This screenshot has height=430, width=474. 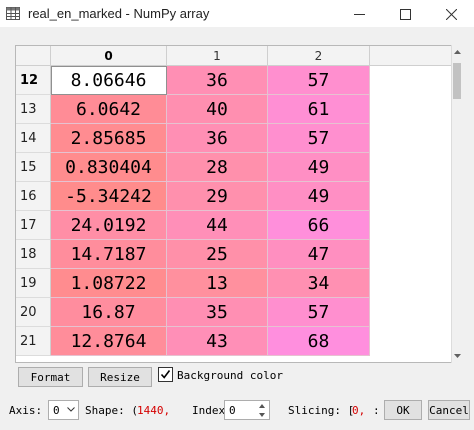 I want to click on row-header: 18, so click(x=33, y=254).